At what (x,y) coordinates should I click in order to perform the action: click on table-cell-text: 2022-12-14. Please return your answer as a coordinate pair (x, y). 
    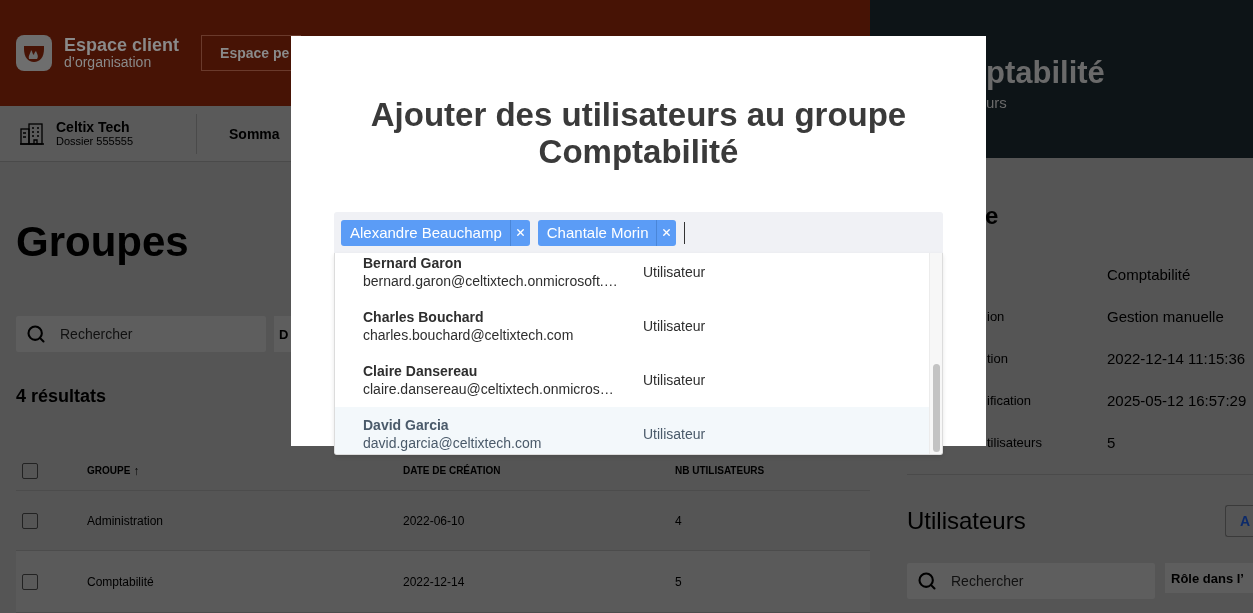
    Looking at the image, I should click on (434, 581).